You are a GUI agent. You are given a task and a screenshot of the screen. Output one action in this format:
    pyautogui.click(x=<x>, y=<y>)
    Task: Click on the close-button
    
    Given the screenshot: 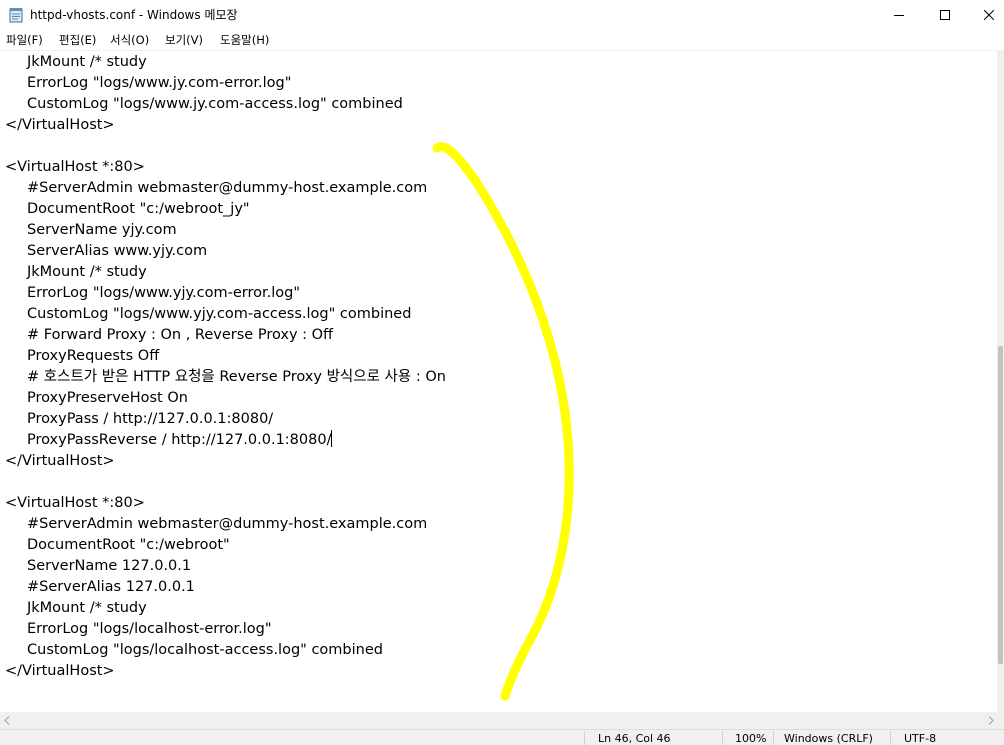 What is the action you would take?
    pyautogui.click(x=985, y=15)
    